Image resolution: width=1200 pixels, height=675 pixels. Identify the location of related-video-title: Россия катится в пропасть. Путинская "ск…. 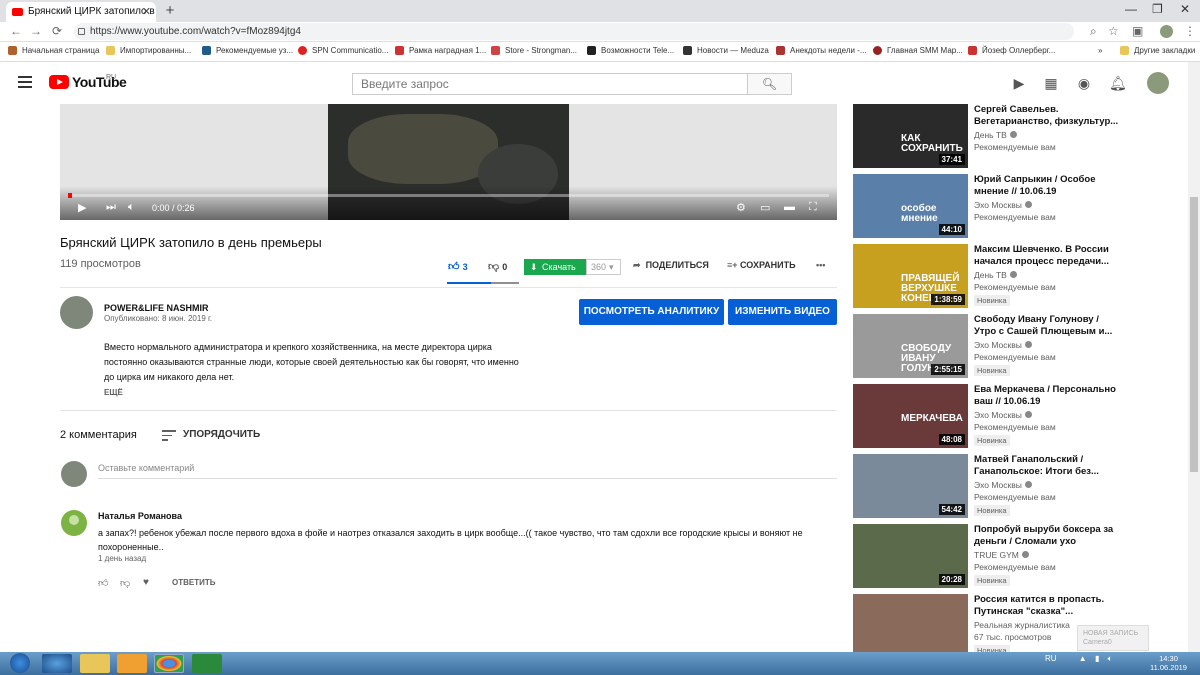
(1048, 606).